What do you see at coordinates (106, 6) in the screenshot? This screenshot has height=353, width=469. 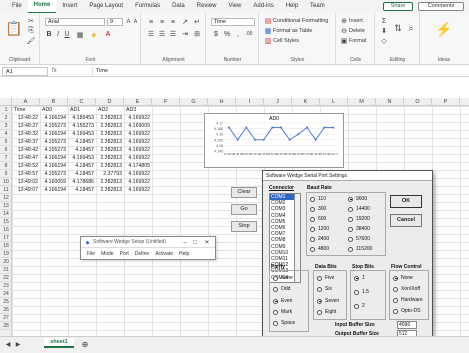 I see `ribbon-tab-page-layout: Page Layout` at bounding box center [106, 6].